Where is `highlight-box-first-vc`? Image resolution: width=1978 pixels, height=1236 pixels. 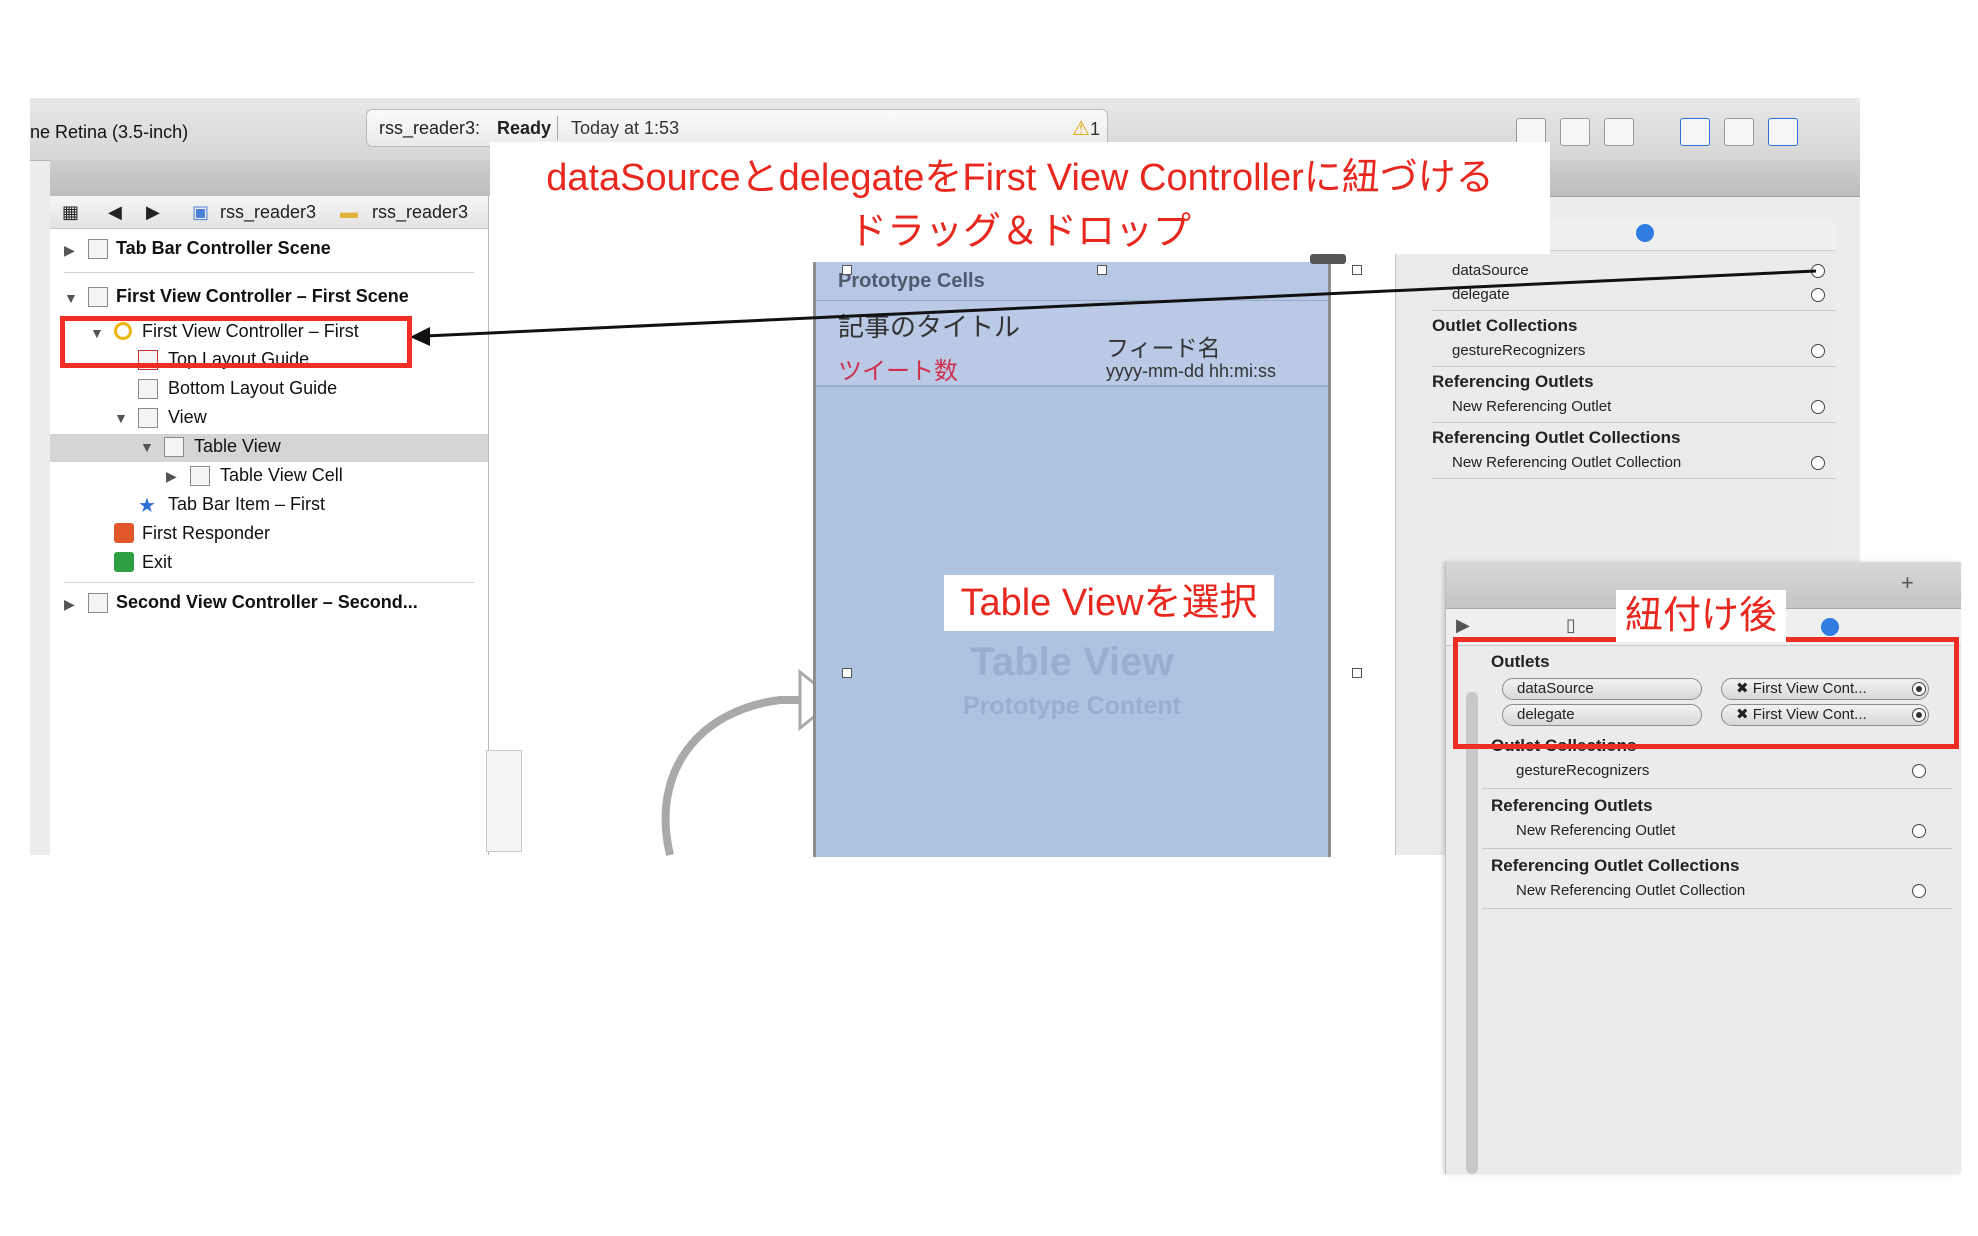 highlight-box-first-vc is located at coordinates (236, 342).